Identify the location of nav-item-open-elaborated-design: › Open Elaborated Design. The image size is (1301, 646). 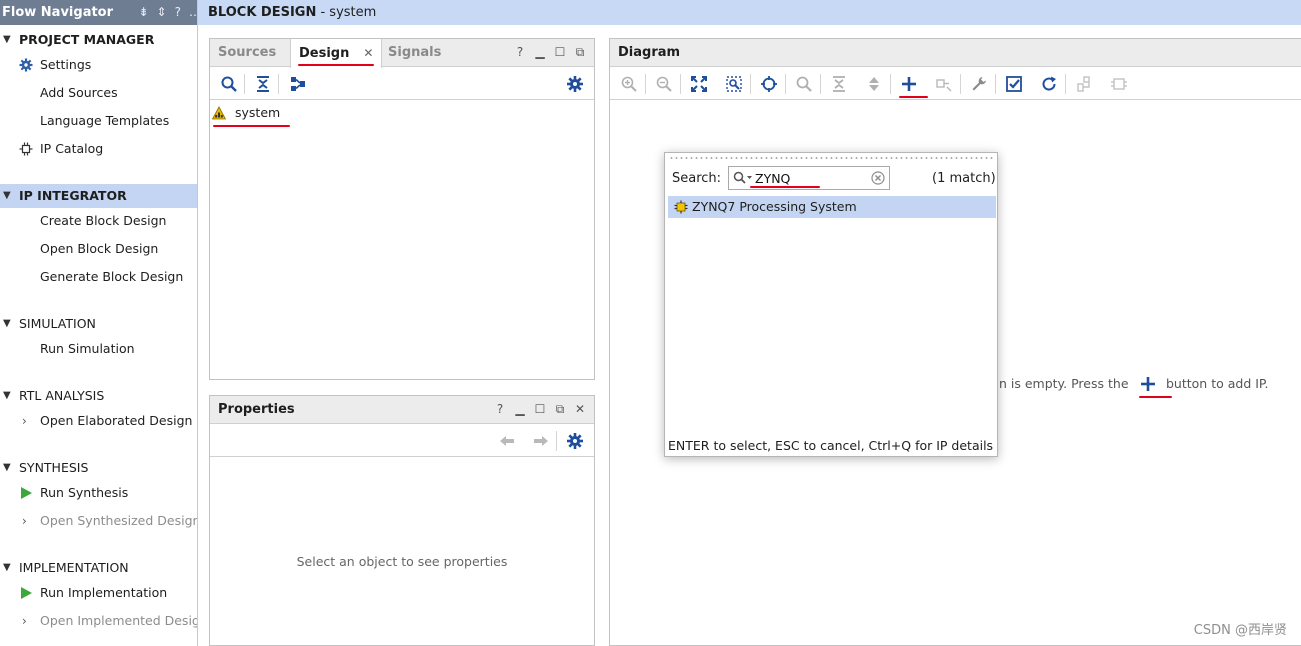
(98, 421).